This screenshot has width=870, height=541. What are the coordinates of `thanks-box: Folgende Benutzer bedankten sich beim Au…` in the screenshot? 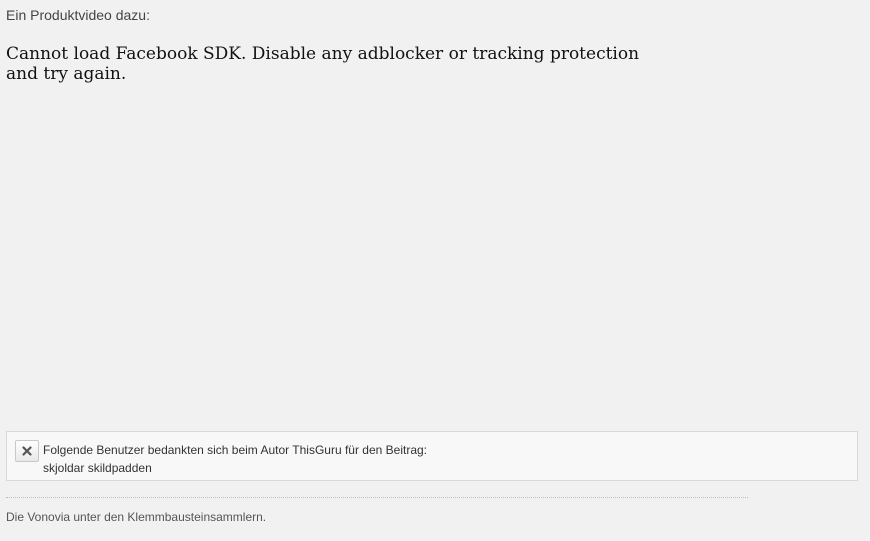 It's located at (432, 456).